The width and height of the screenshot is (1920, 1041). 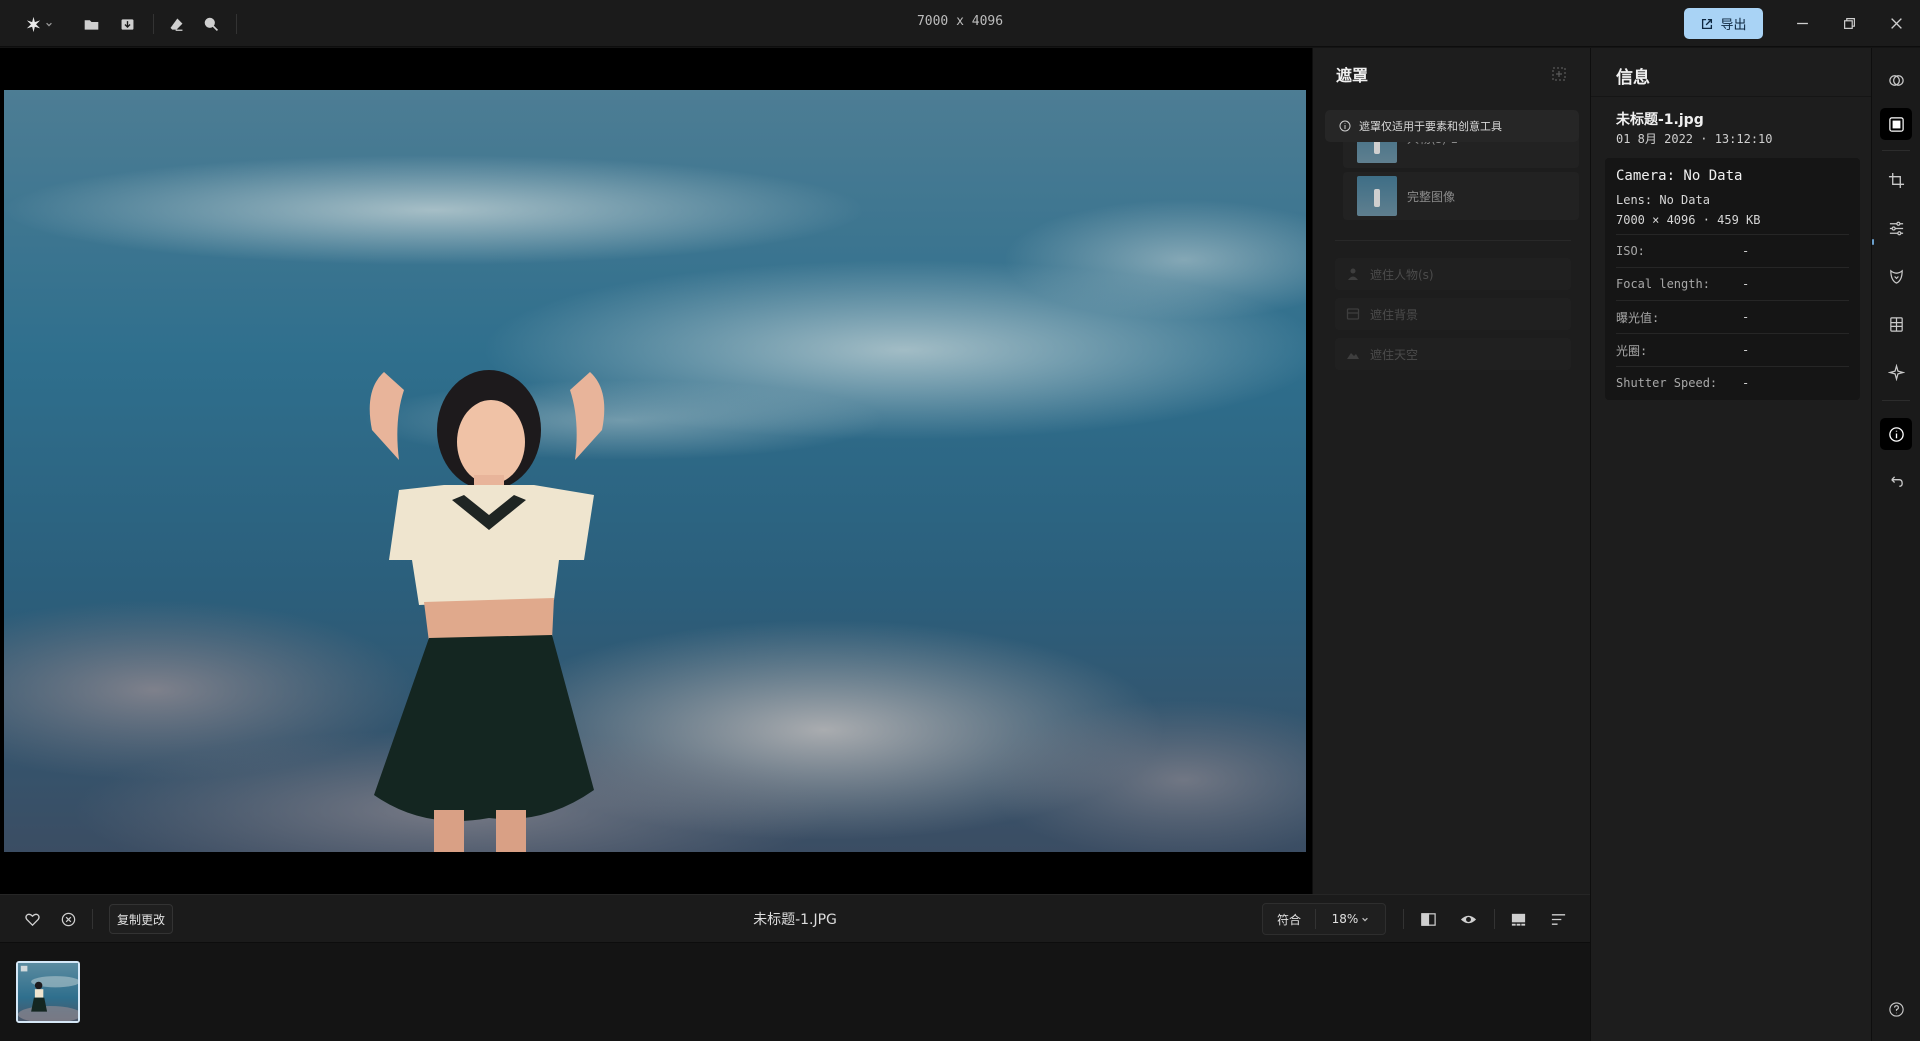 What do you see at coordinates (1377, 196) in the screenshot?
I see `mask-thumbnail` at bounding box center [1377, 196].